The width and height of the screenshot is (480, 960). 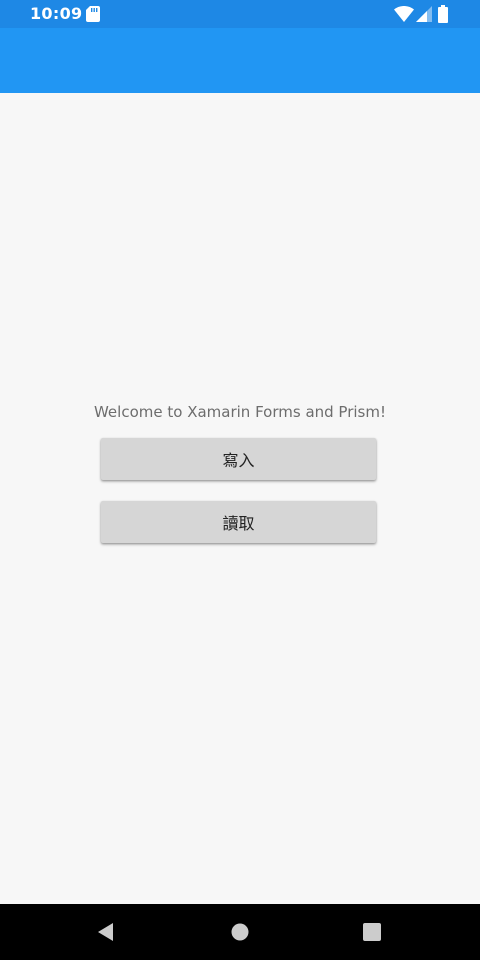 I want to click on back-icon, so click(x=106, y=932).